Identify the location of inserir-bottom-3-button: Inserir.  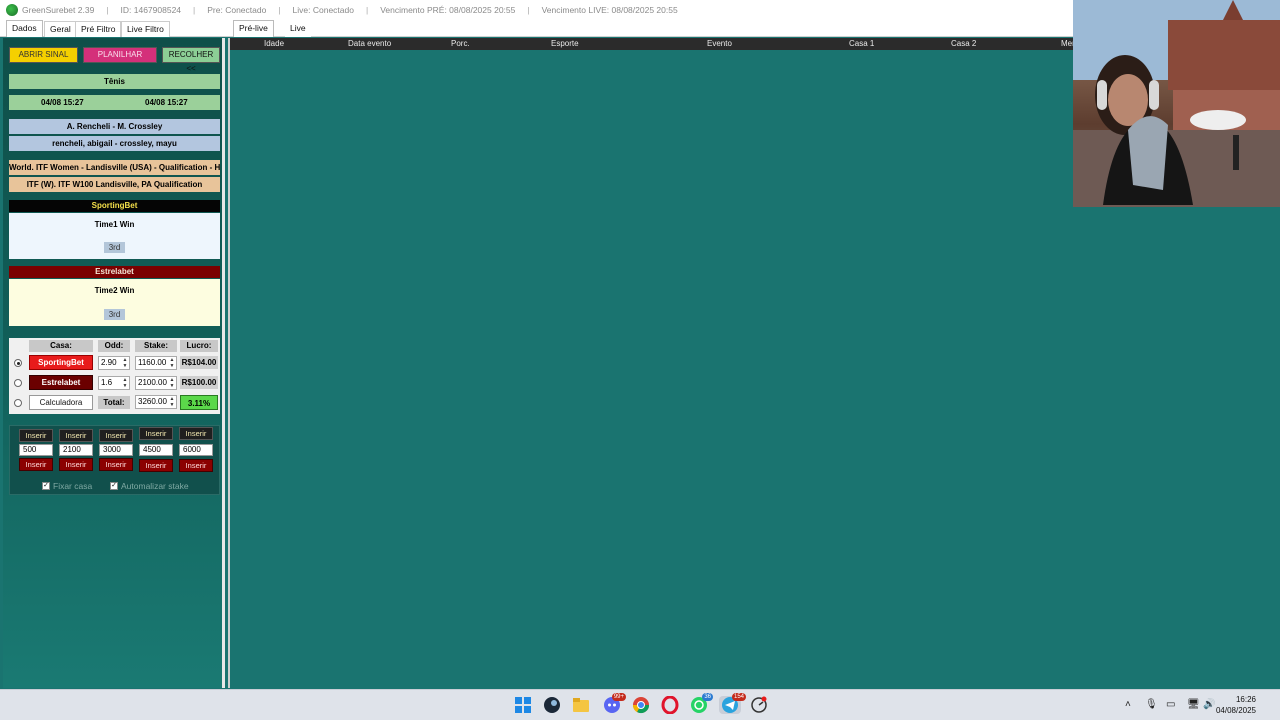
(116, 464).